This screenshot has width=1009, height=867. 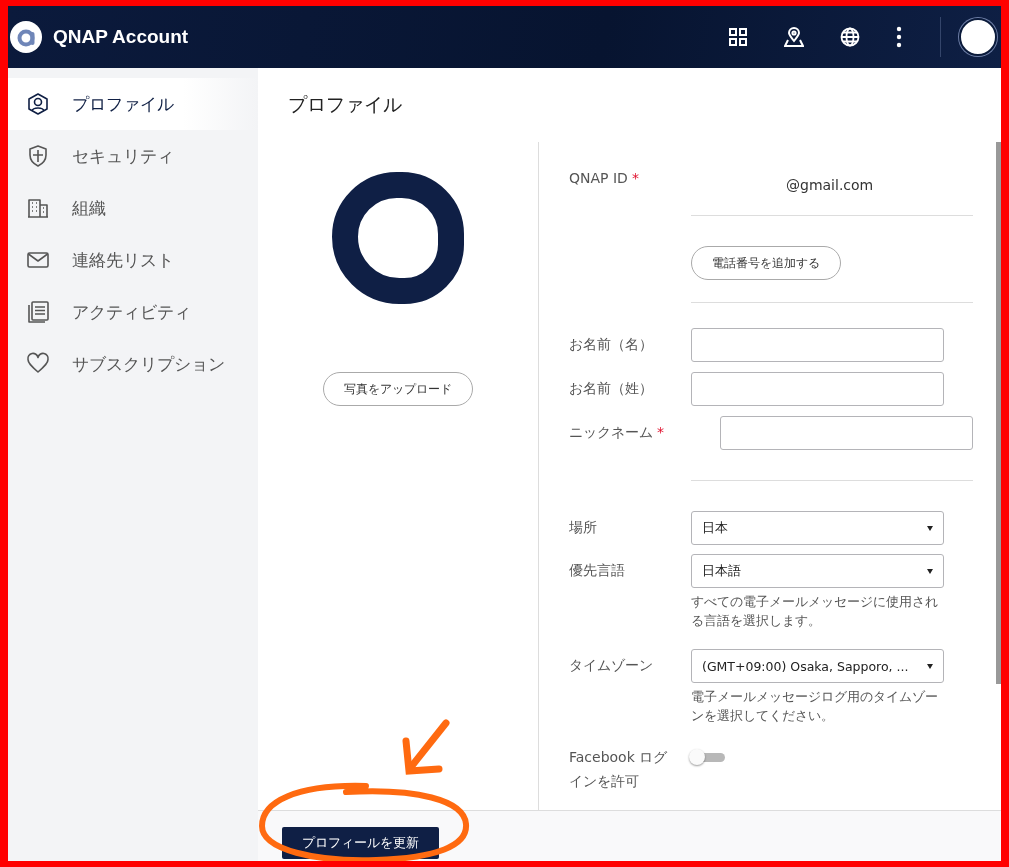 What do you see at coordinates (597, 570) in the screenshot?
I see `field-label: 優先言語` at bounding box center [597, 570].